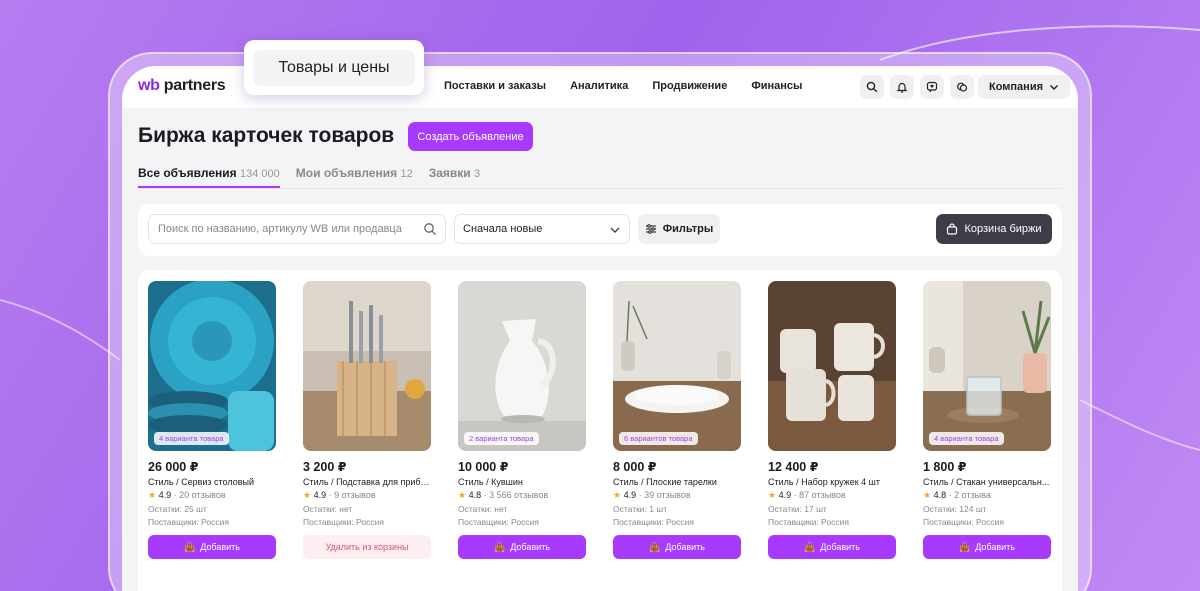  What do you see at coordinates (902, 87) in the screenshot?
I see `bell-icon` at bounding box center [902, 87].